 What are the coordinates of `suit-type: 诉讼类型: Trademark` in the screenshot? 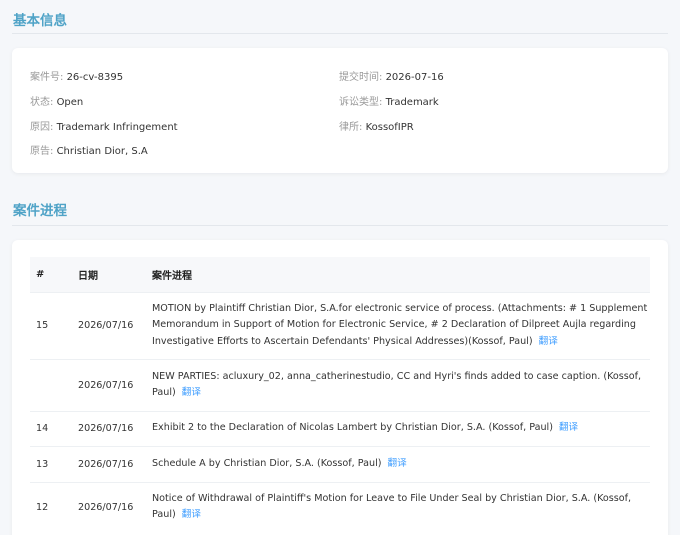 It's located at (389, 100).